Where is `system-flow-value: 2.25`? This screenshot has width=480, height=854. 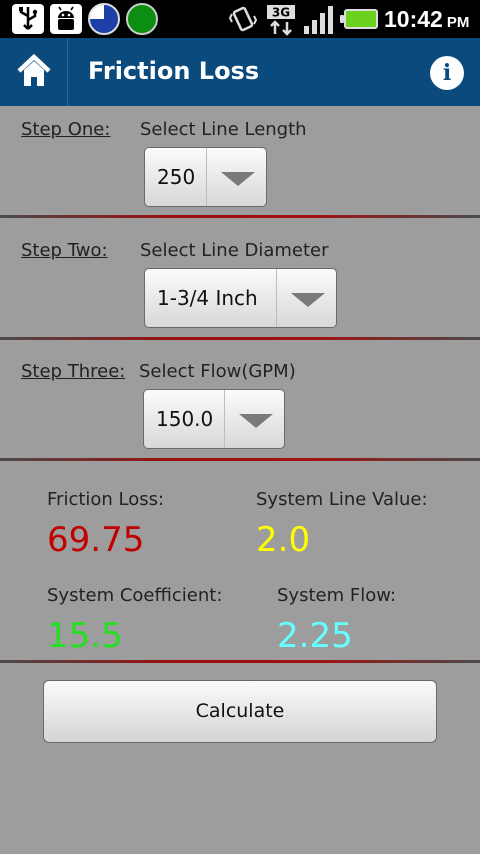
system-flow-value: 2.25 is located at coordinates (315, 636).